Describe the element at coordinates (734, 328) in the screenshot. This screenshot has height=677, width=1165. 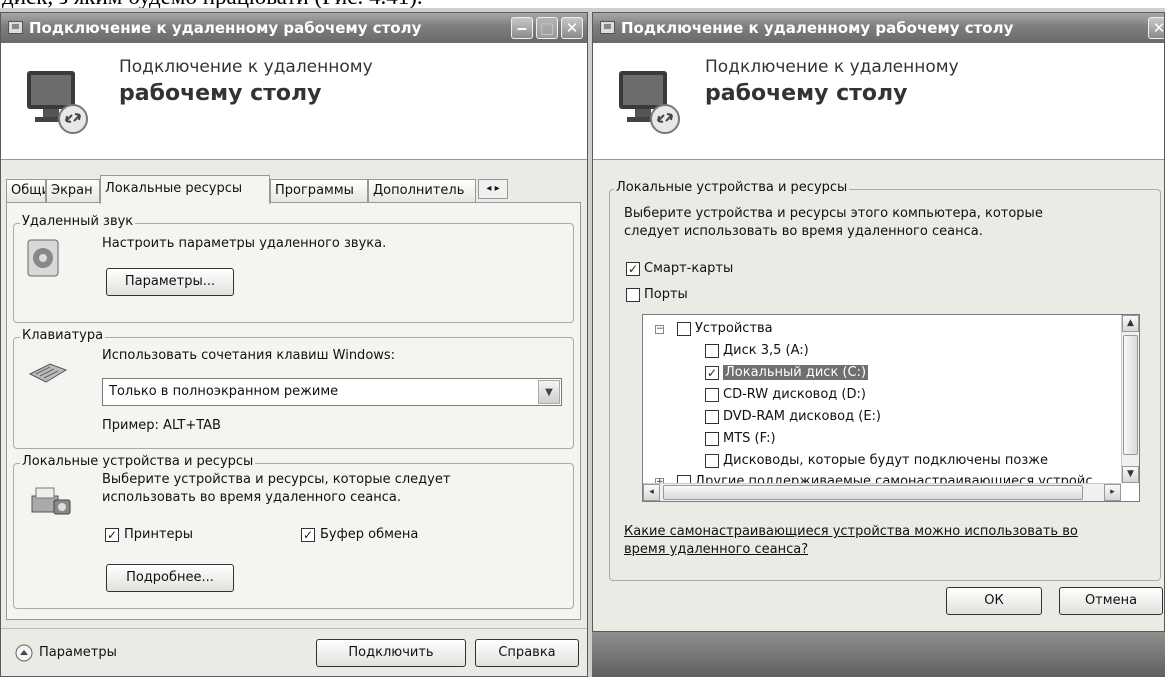
I see `tree-item-devices: Устройства` at that location.